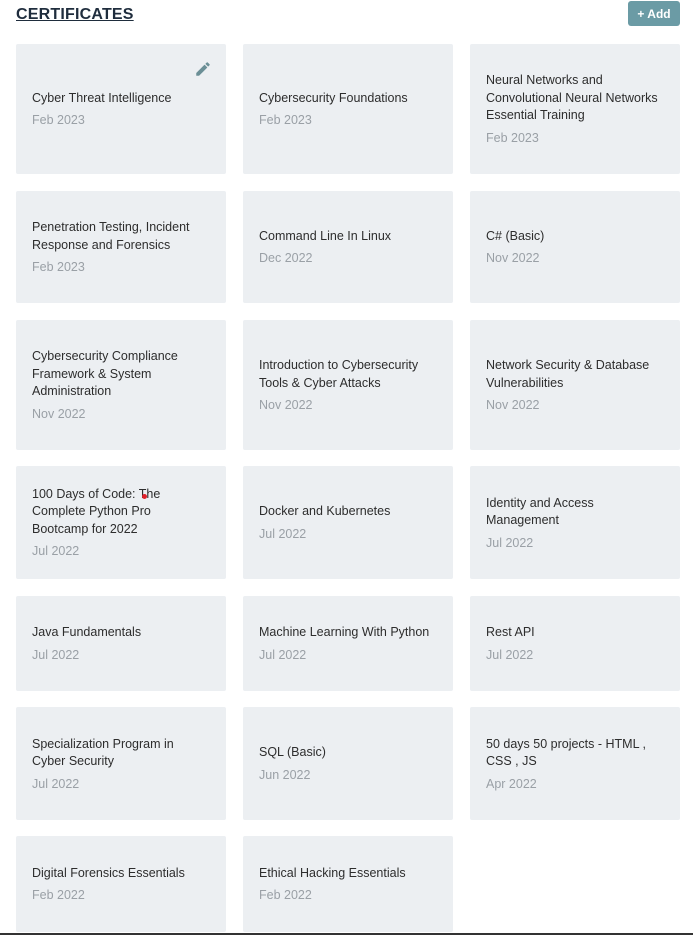 This screenshot has height=935, width=693. Describe the element at coordinates (121, 643) in the screenshot. I see `certificate-card: Java Fundamentals Jul 2022` at that location.